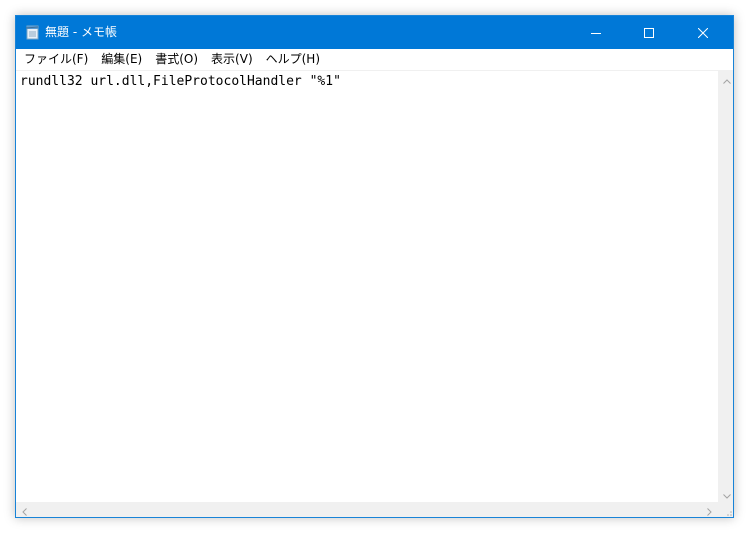 This screenshot has height=538, width=754. What do you see at coordinates (374, 32) in the screenshot?
I see `title-bar: 無題 - メモ帳` at bounding box center [374, 32].